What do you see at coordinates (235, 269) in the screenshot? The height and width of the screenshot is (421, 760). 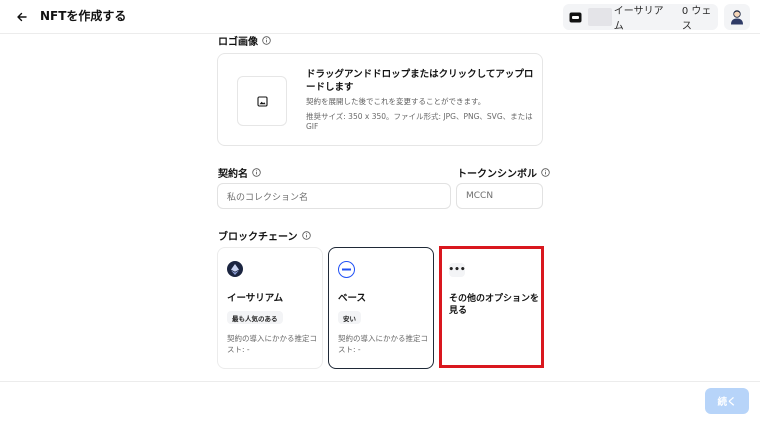 I see `ethereum-logo-icon` at bounding box center [235, 269].